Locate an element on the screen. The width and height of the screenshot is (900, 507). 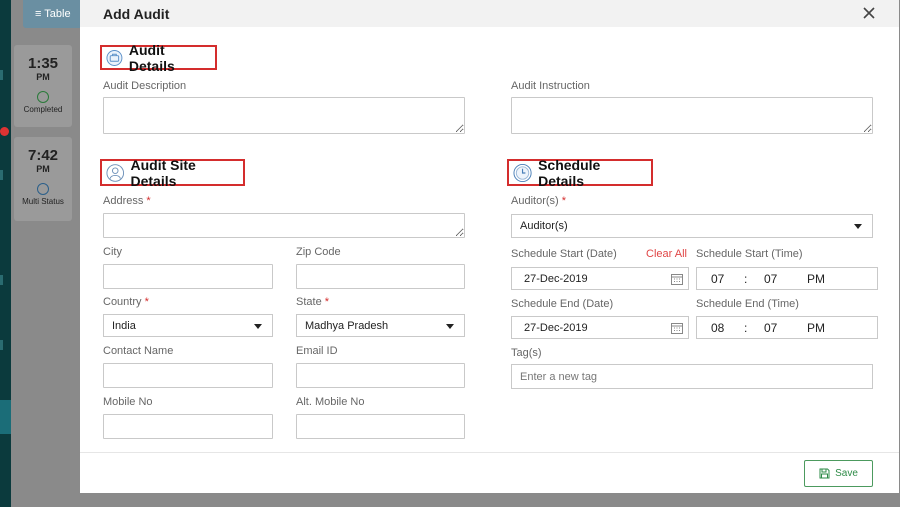
schedule-start-date-label: Schedule Start (Date) is located at coordinates (564, 254).